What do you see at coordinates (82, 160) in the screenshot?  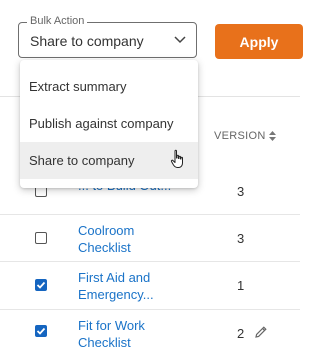 I see `menu-item-label: Share to company` at bounding box center [82, 160].